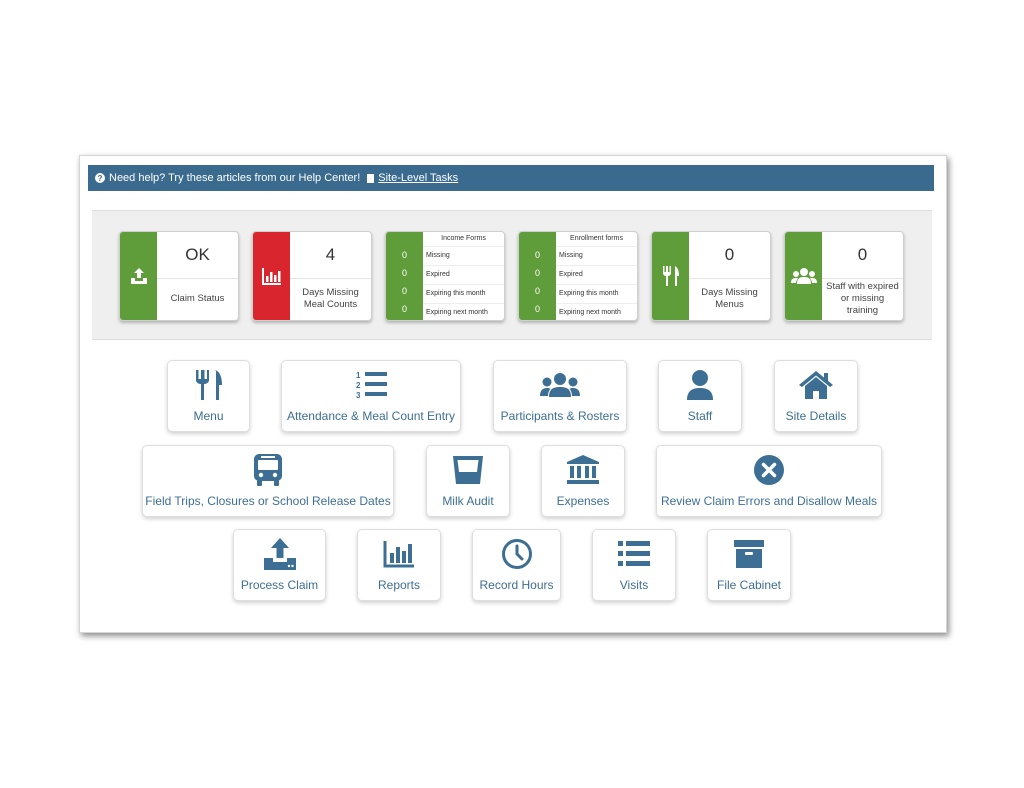  What do you see at coordinates (404, 309) in the screenshot?
I see `income-expiring-next-count: 0` at bounding box center [404, 309].